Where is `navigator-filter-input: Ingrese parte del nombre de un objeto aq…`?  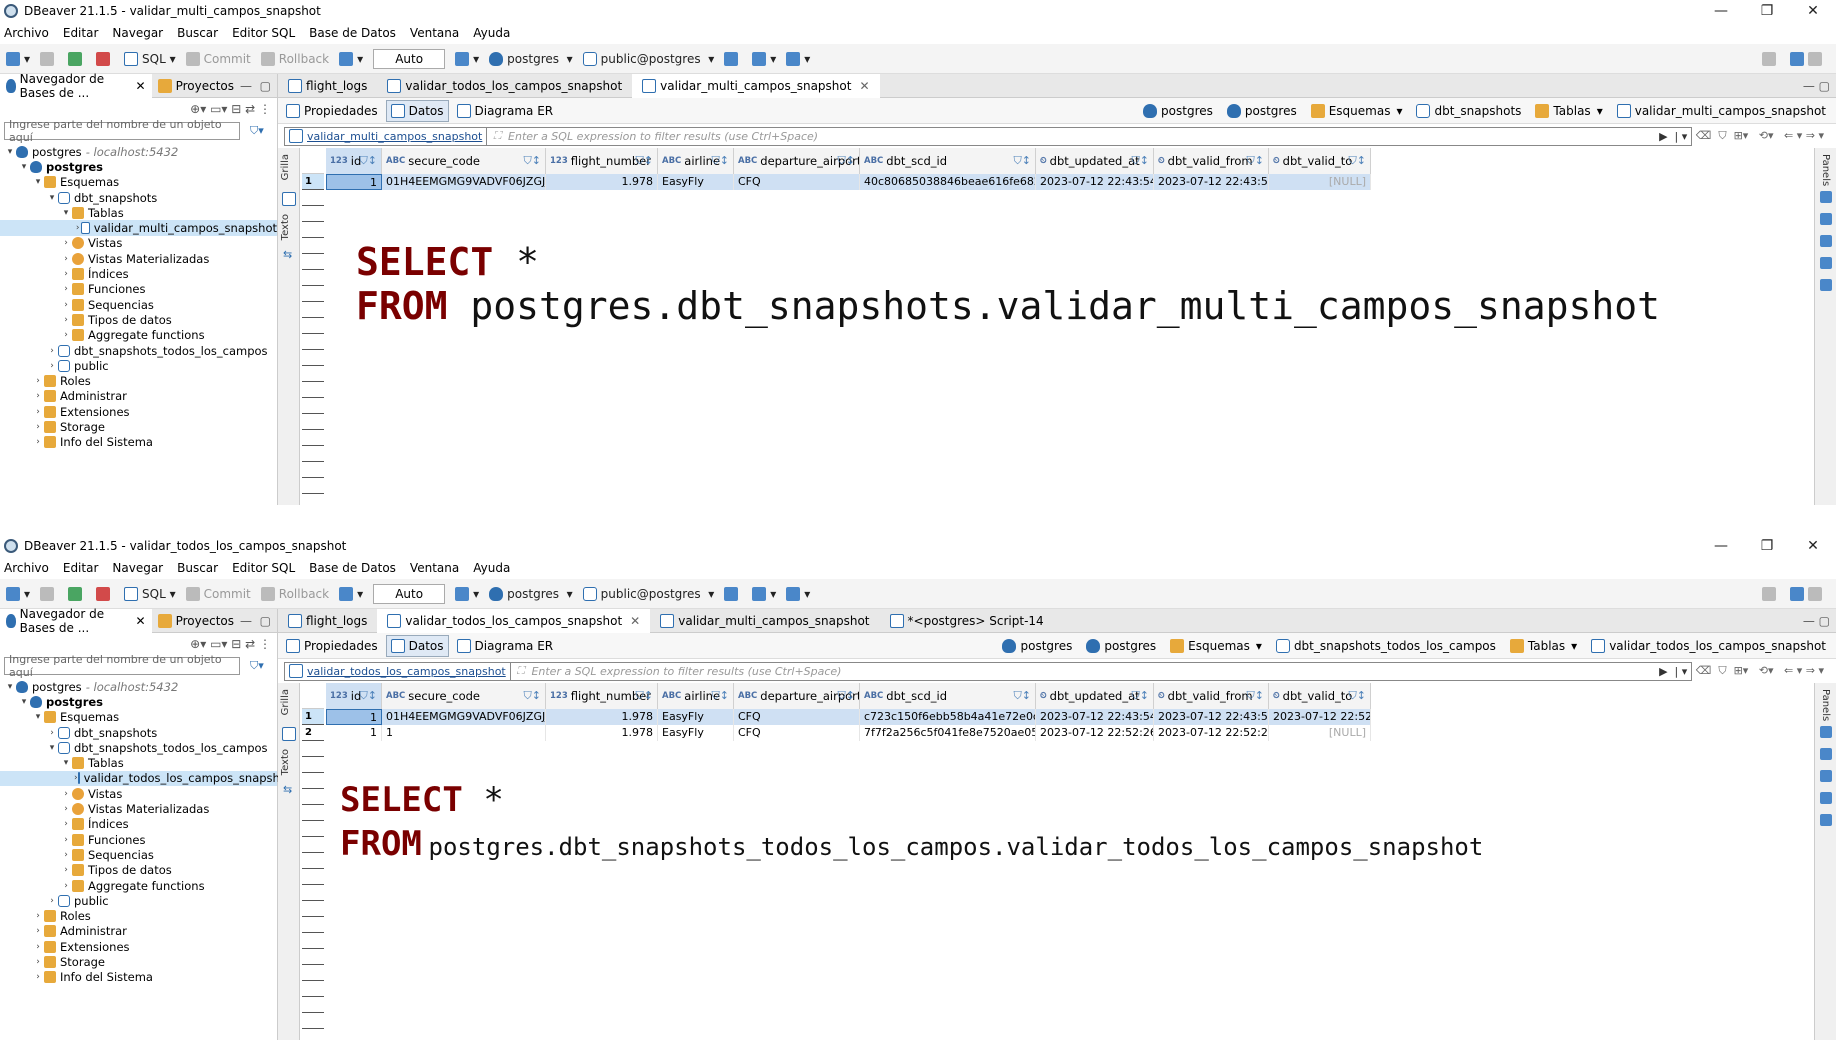
navigator-filter-input: Ingrese parte del nombre de un objeto aq… is located at coordinates (122, 131).